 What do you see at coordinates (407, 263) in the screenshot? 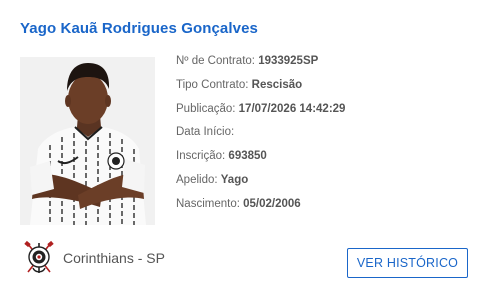
I see `view-history-button: VER HISTÓRICO` at bounding box center [407, 263].